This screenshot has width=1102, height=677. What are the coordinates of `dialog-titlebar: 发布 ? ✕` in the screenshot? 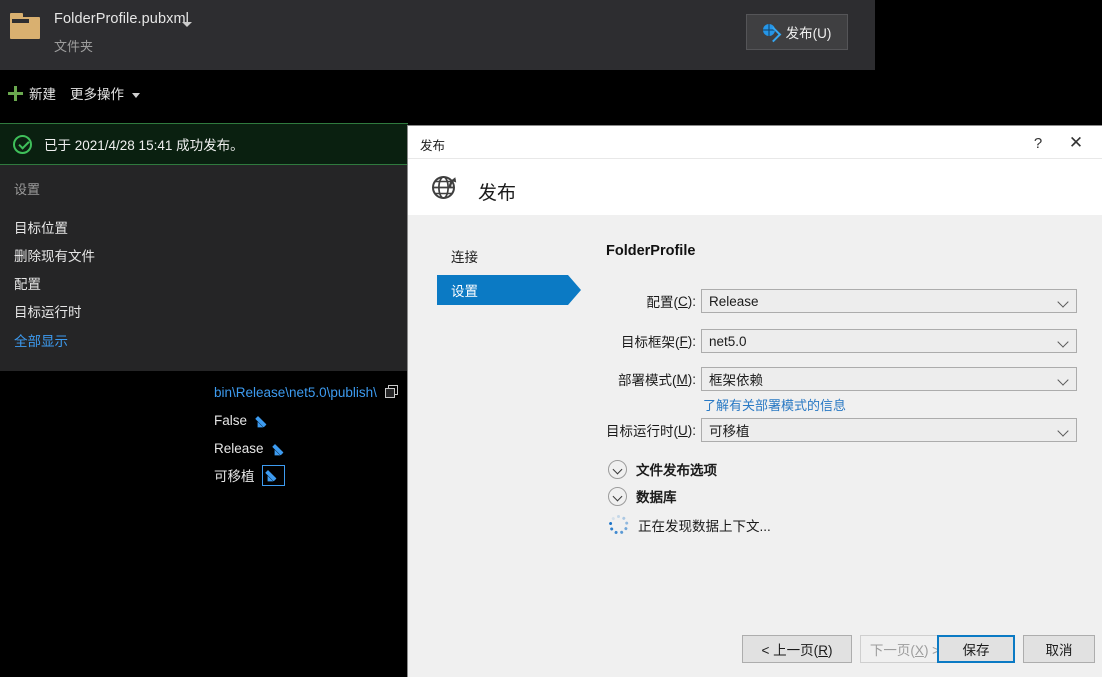 It's located at (755, 142).